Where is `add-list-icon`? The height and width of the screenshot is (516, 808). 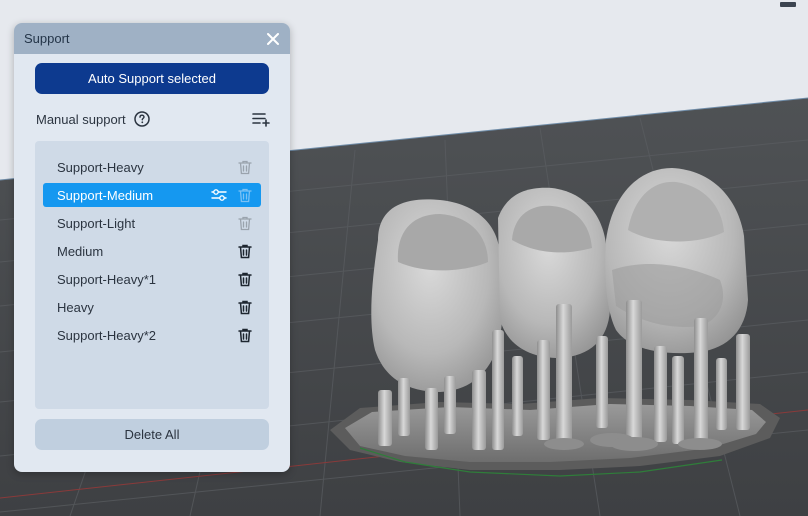
add-list-icon is located at coordinates (261, 119).